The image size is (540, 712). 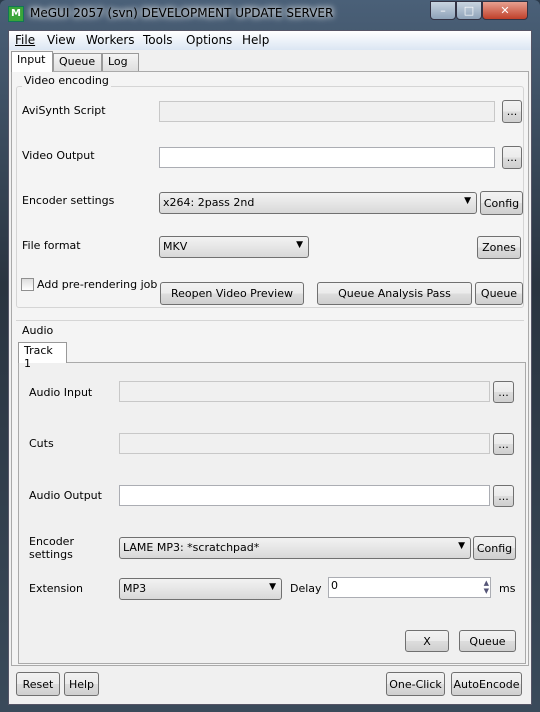 I want to click on tab-track-1: Track 1, so click(x=42, y=356).